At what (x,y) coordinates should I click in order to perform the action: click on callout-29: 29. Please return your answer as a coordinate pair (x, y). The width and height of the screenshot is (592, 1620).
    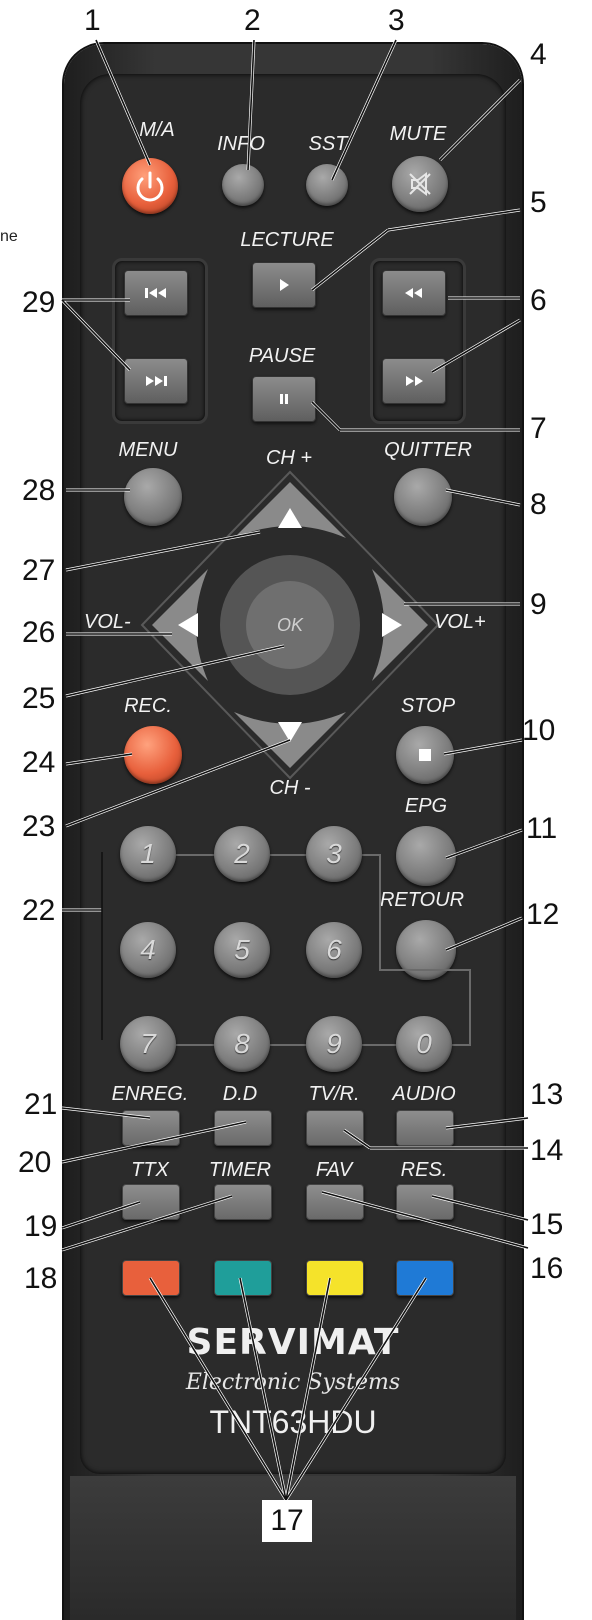
    Looking at the image, I should click on (39, 302).